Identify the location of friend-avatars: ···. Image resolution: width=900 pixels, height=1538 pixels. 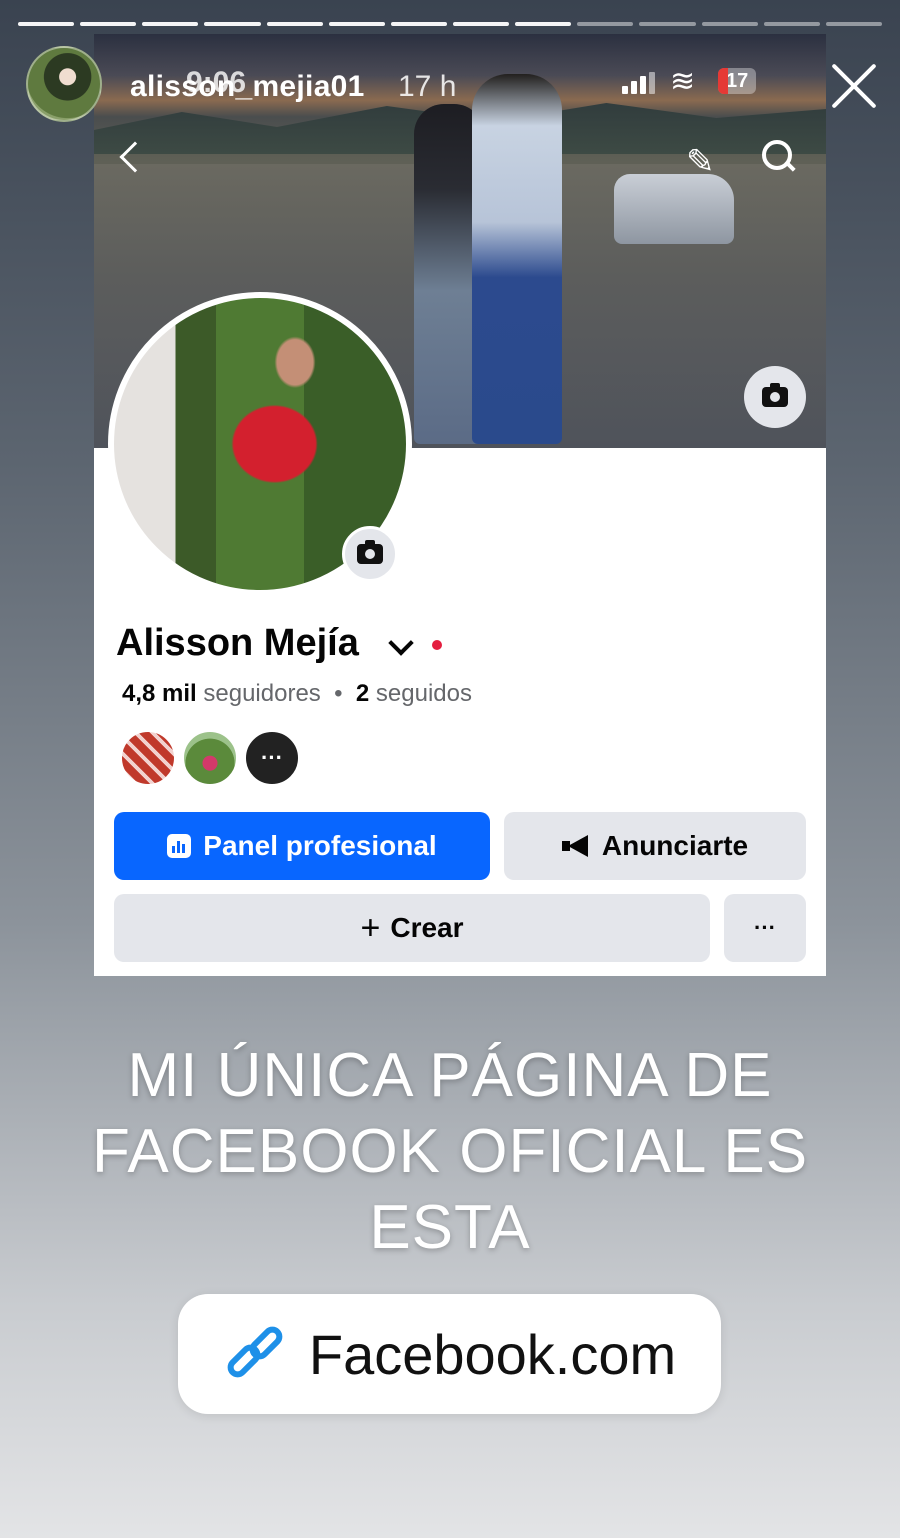
(210, 758).